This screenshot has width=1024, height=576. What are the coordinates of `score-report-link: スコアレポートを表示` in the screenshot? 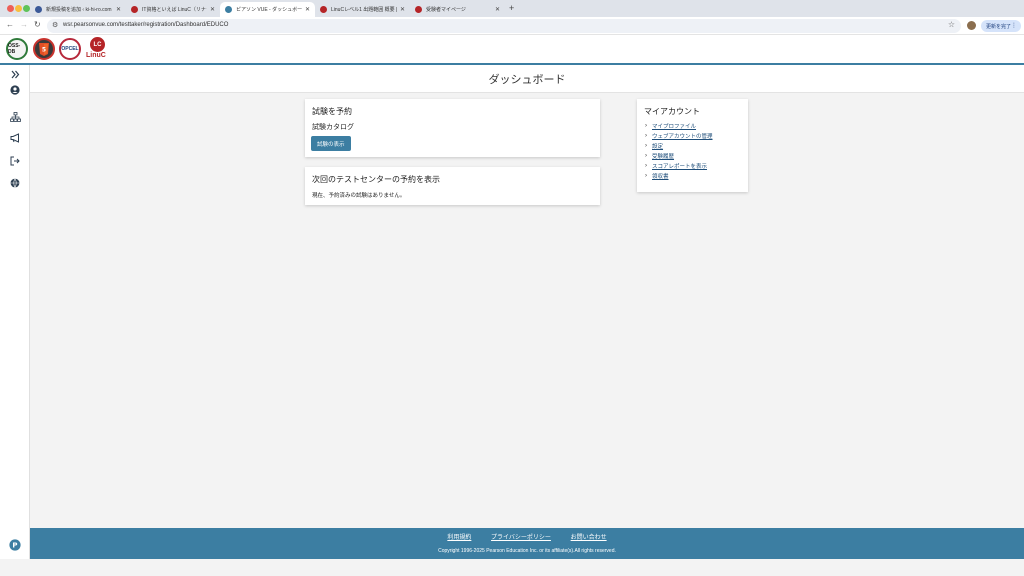 It's located at (679, 166).